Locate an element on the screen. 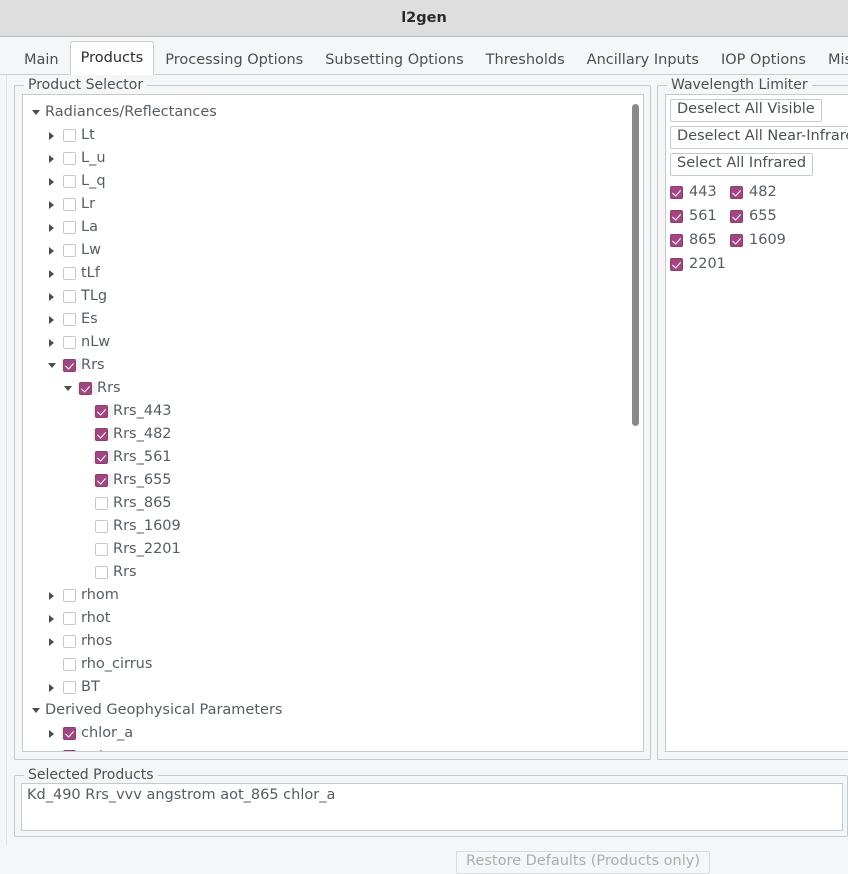  product-tree-scrollbar is located at coordinates (635, 423).